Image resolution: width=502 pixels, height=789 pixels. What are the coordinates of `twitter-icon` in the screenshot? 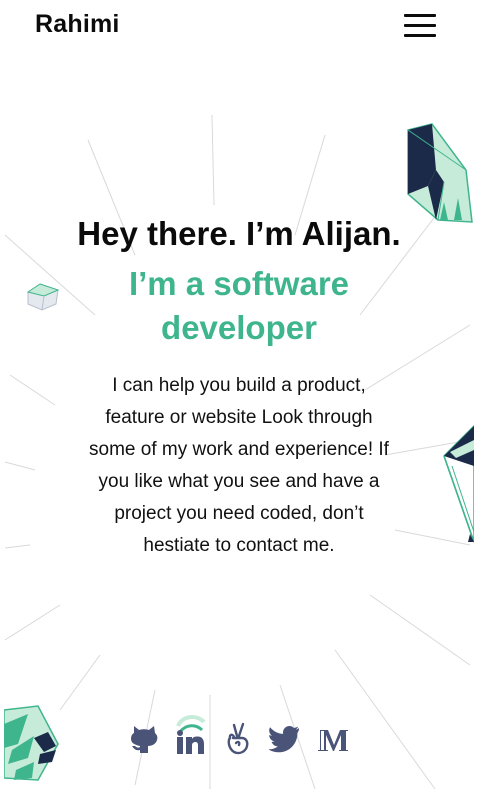 It's located at (283, 739).